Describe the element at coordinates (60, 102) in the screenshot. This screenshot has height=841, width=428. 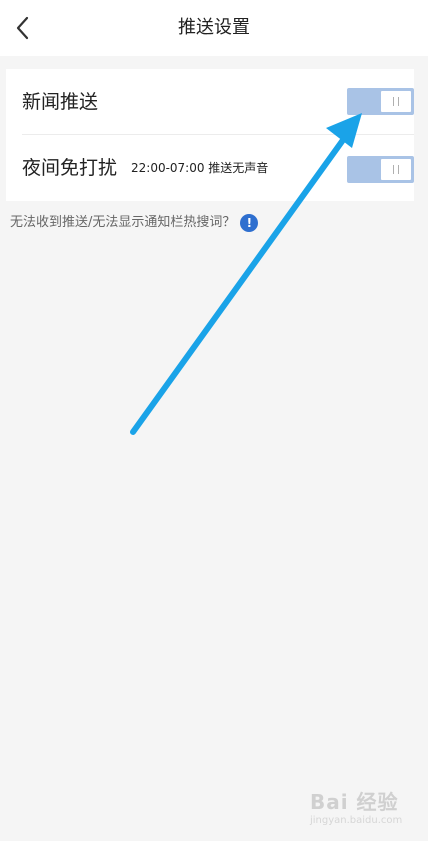
I see `setting-label-news-push: 新闻推送` at that location.